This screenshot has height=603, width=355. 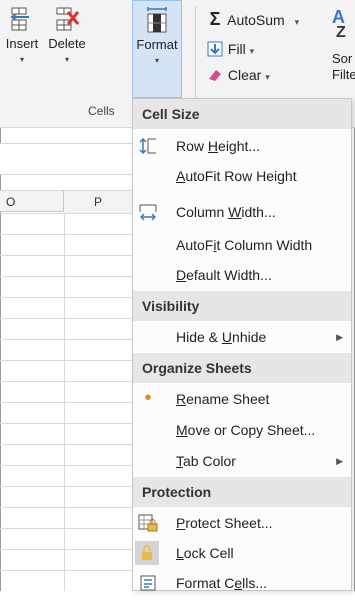 What do you see at coordinates (67, 43) in the screenshot?
I see `delete-label: Delete` at bounding box center [67, 43].